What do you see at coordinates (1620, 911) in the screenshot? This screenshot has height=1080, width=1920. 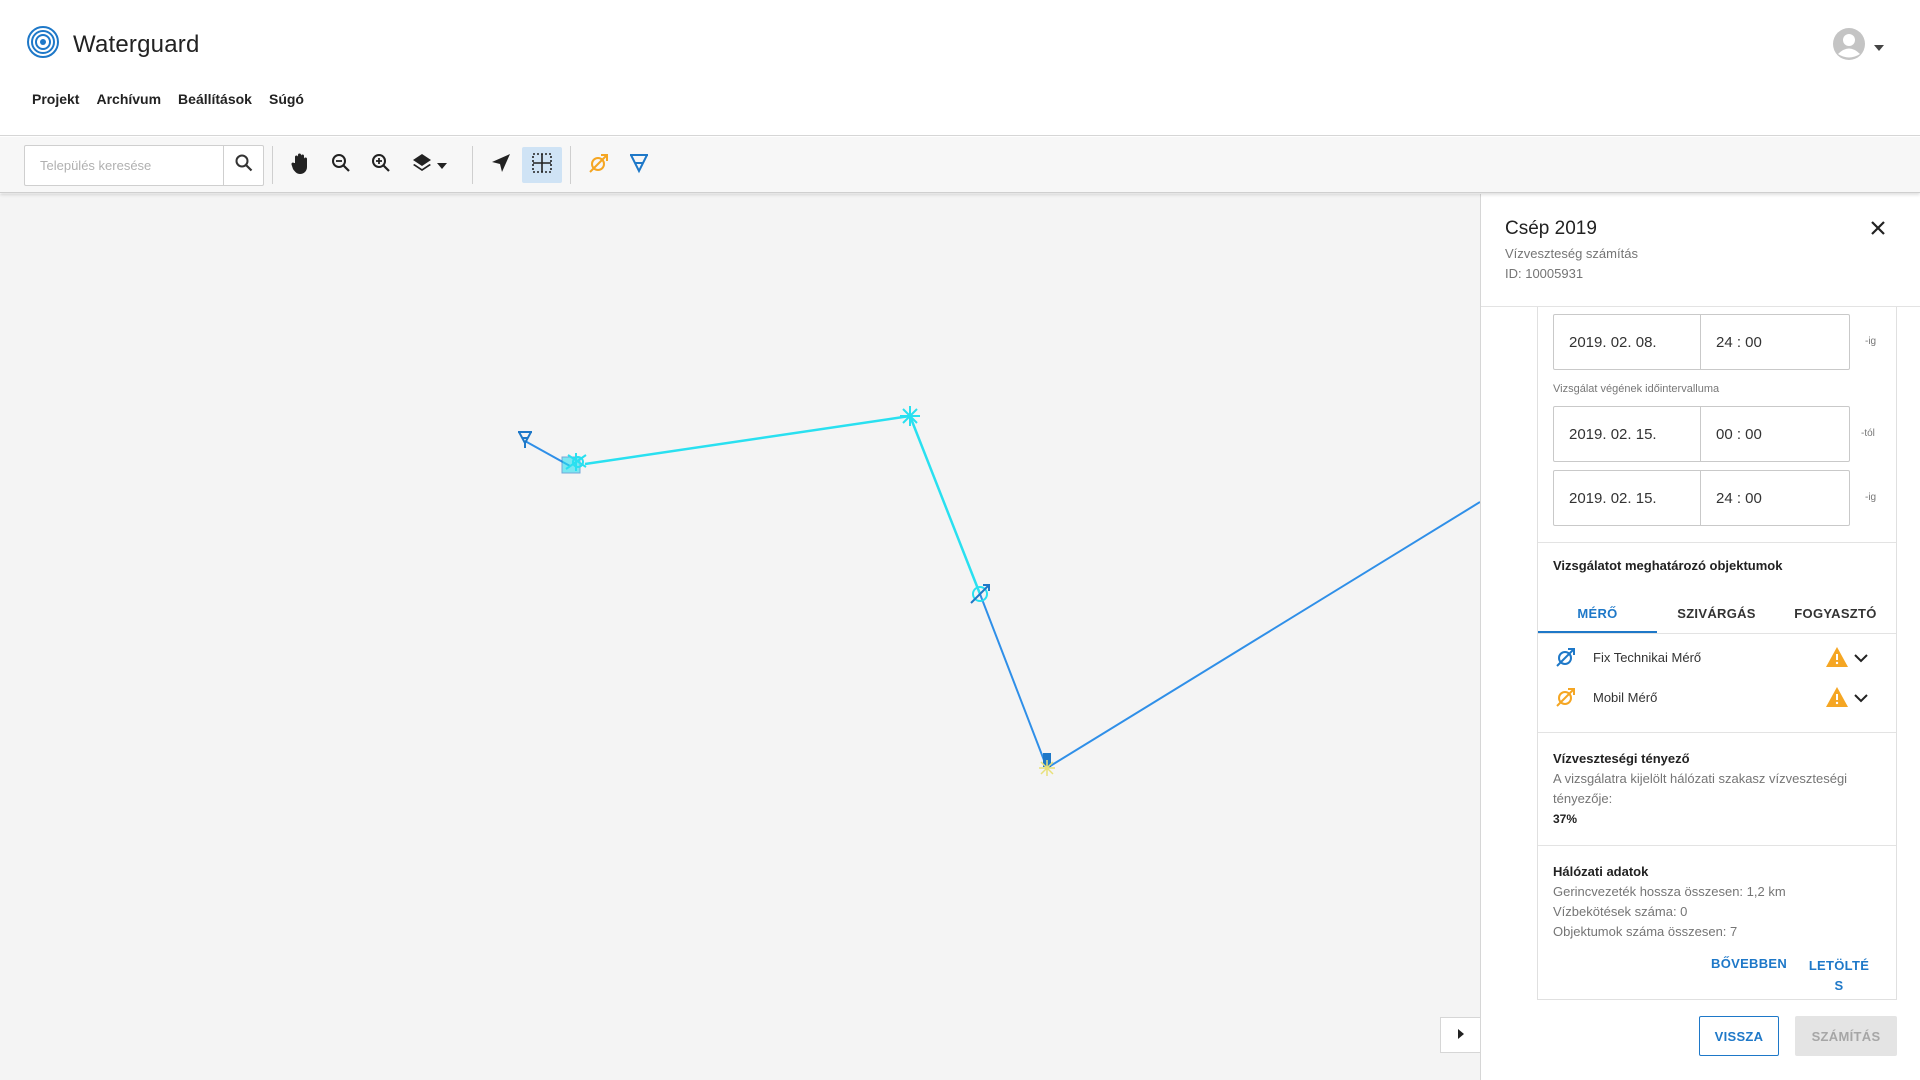 I see `network-line: Vízbekötések száma: 0` at bounding box center [1620, 911].